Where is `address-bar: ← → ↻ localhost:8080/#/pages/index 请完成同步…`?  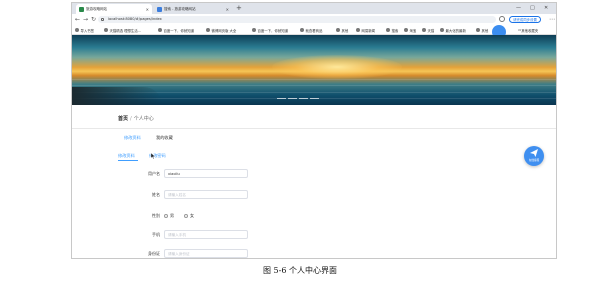 address-bar: ← → ↻ localhost:8080/#/pages/index 请完成同步… is located at coordinates (314, 19).